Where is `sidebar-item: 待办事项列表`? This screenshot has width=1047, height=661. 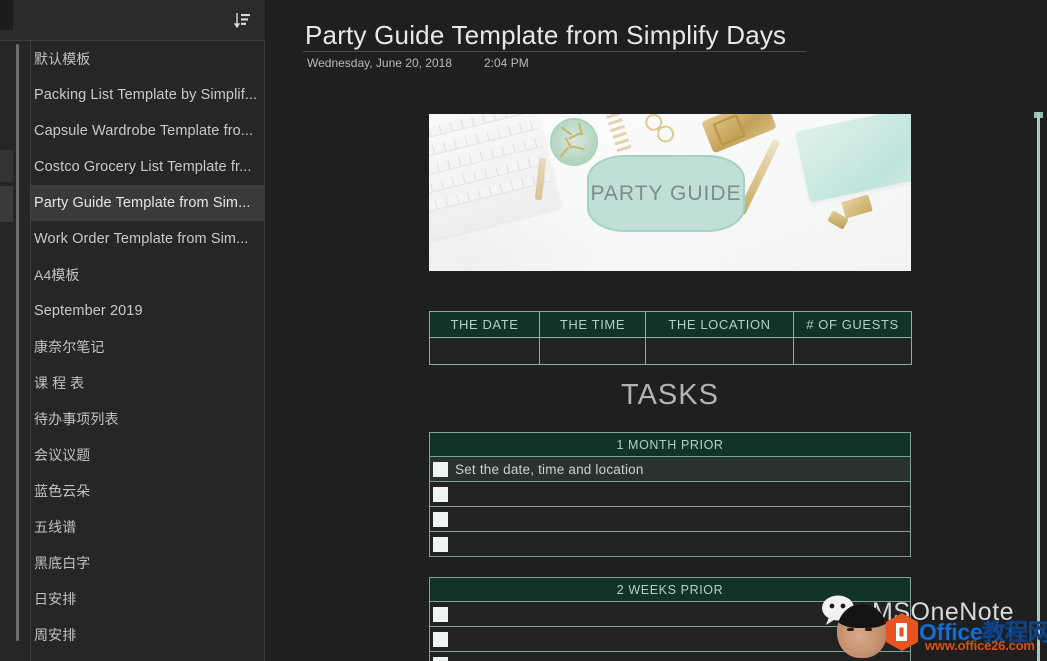 sidebar-item: 待办事项列表 is located at coordinates (148, 419).